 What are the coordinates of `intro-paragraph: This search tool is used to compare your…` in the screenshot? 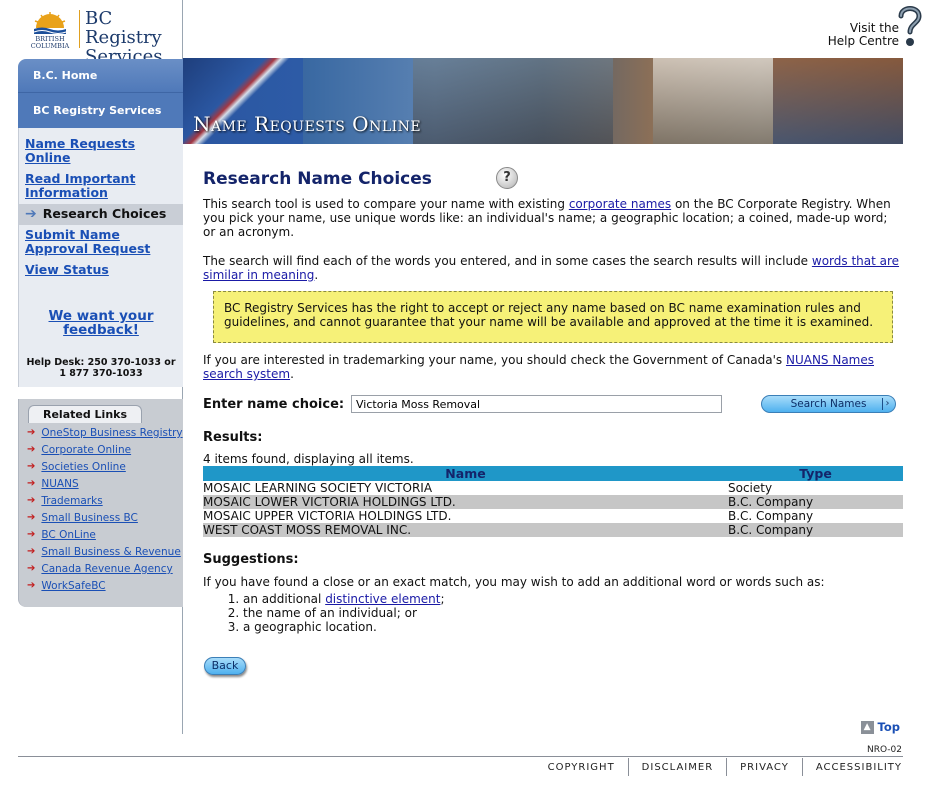 It's located at (547, 218).